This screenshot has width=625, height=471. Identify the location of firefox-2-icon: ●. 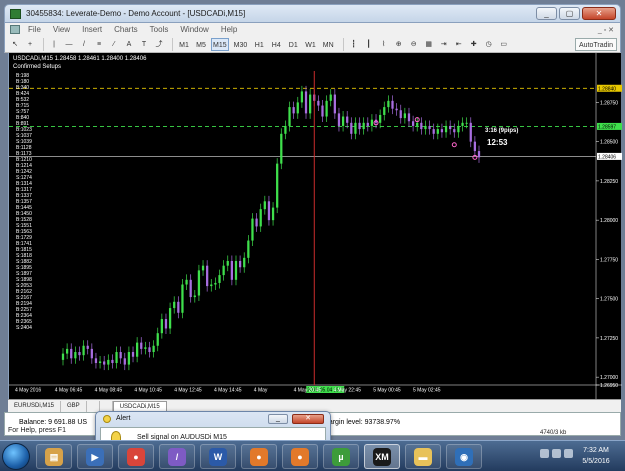
(300, 456).